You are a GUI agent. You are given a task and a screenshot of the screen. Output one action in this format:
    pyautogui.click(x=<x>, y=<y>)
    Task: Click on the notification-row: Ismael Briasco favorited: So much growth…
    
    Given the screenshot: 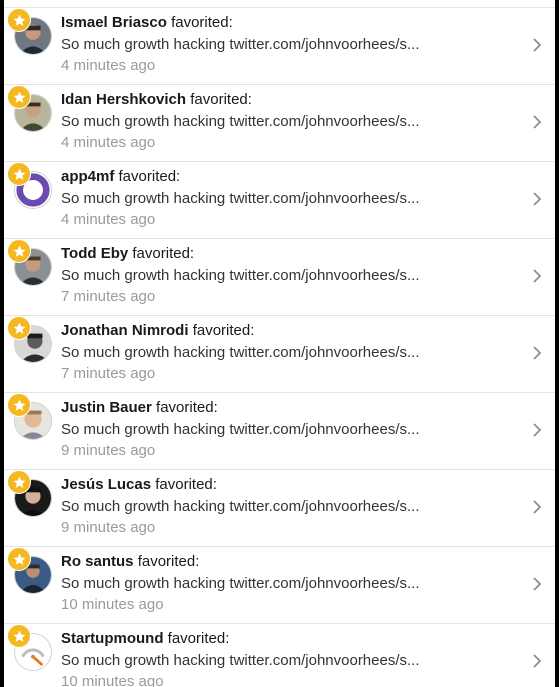 What is the action you would take?
    pyautogui.click(x=279, y=46)
    